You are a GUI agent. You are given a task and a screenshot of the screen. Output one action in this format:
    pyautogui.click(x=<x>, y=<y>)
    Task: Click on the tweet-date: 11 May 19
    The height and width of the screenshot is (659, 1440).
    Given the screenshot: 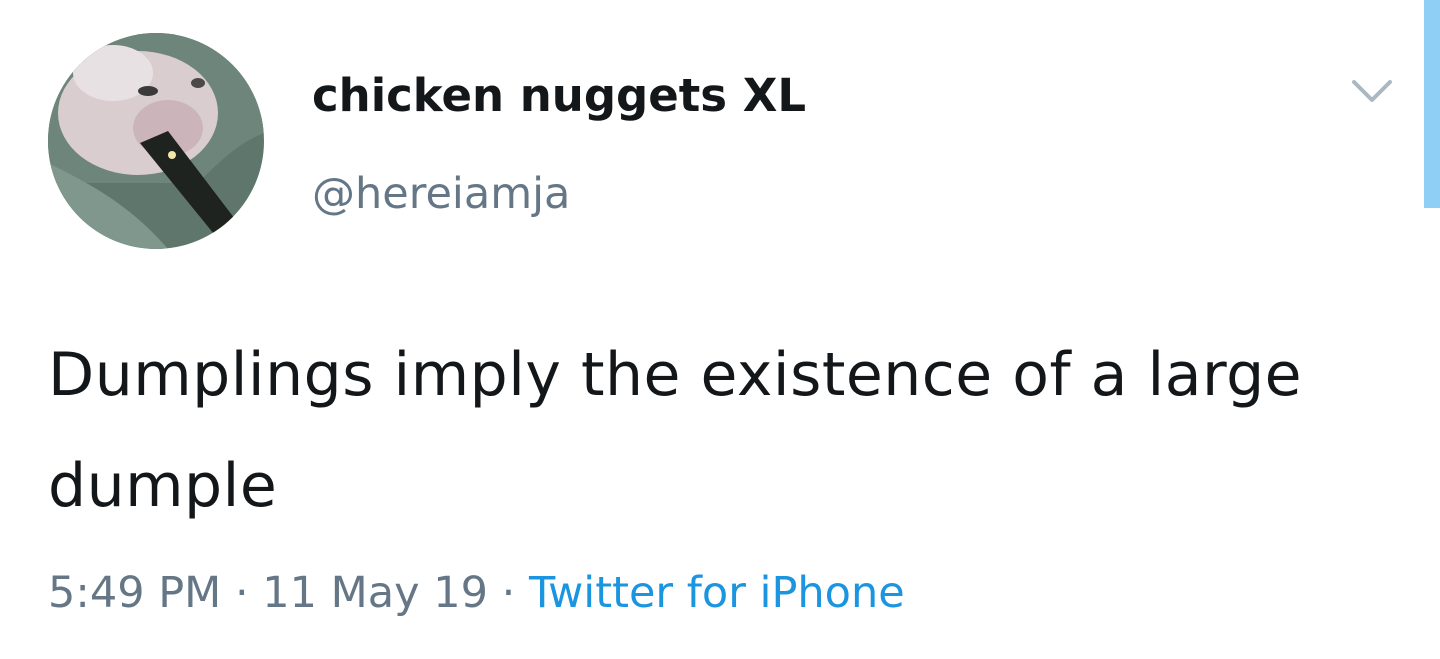 What is the action you would take?
    pyautogui.click(x=375, y=593)
    